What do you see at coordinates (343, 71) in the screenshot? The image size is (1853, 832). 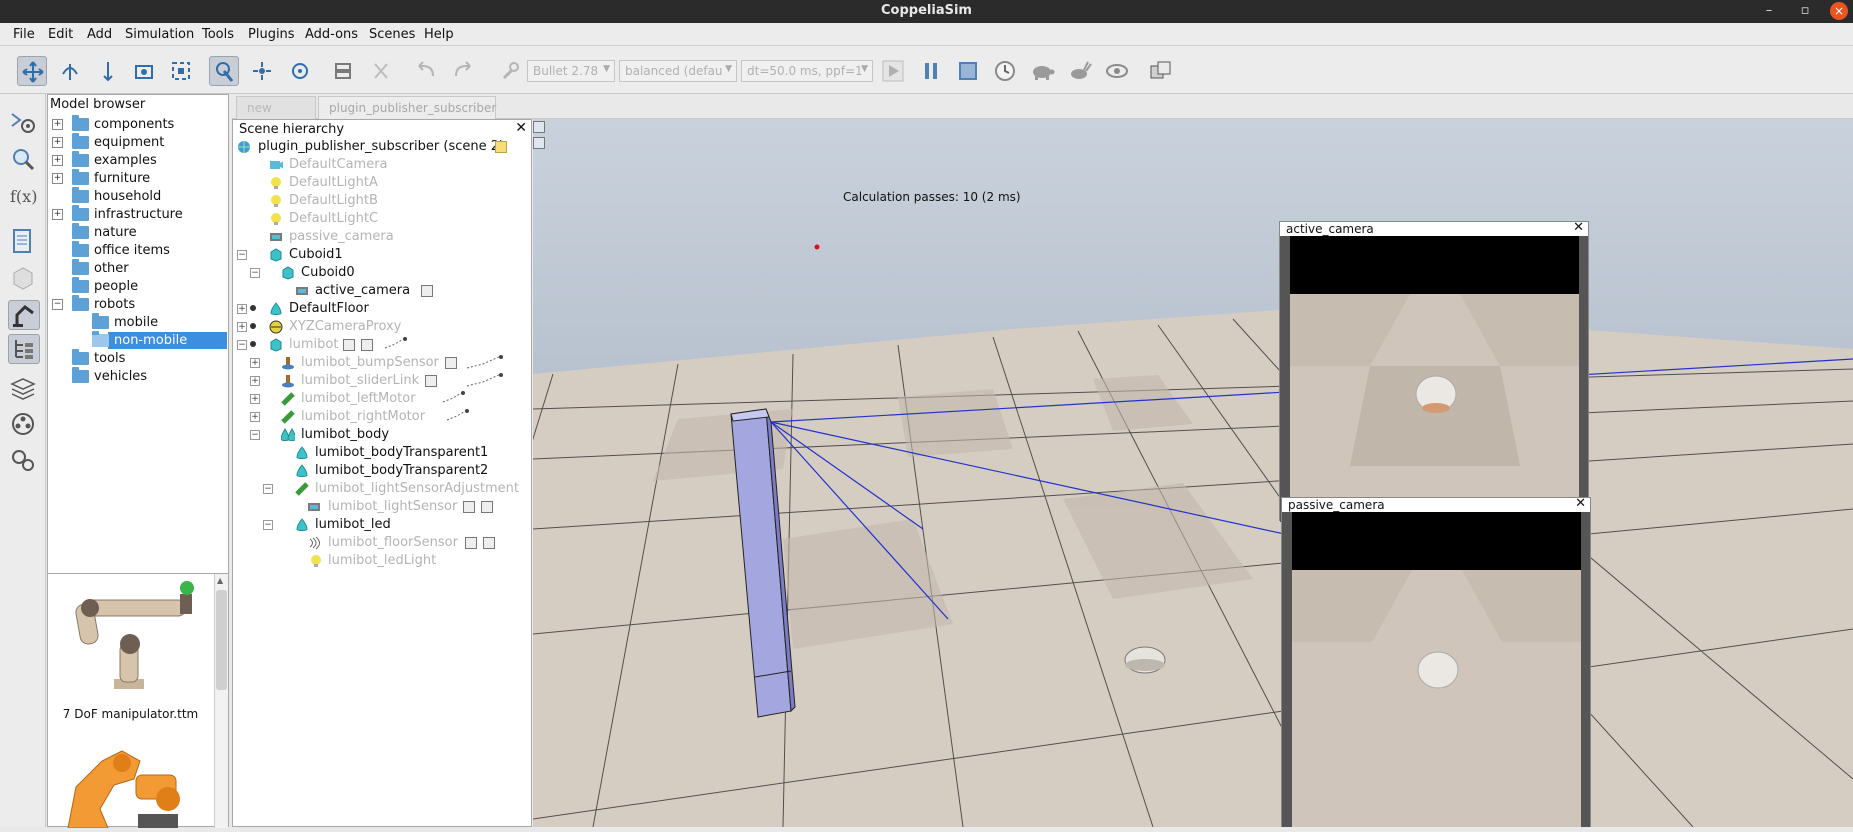 I see `assemble-button` at bounding box center [343, 71].